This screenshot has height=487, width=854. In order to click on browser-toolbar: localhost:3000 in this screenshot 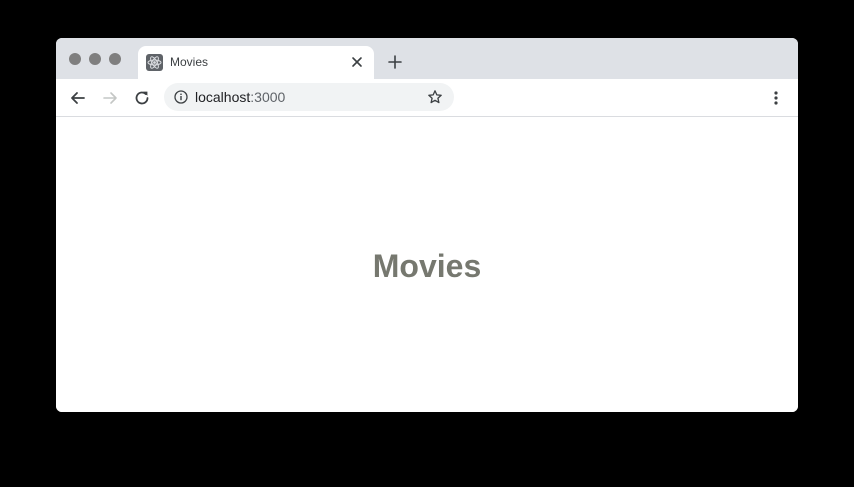, I will do `click(427, 98)`.